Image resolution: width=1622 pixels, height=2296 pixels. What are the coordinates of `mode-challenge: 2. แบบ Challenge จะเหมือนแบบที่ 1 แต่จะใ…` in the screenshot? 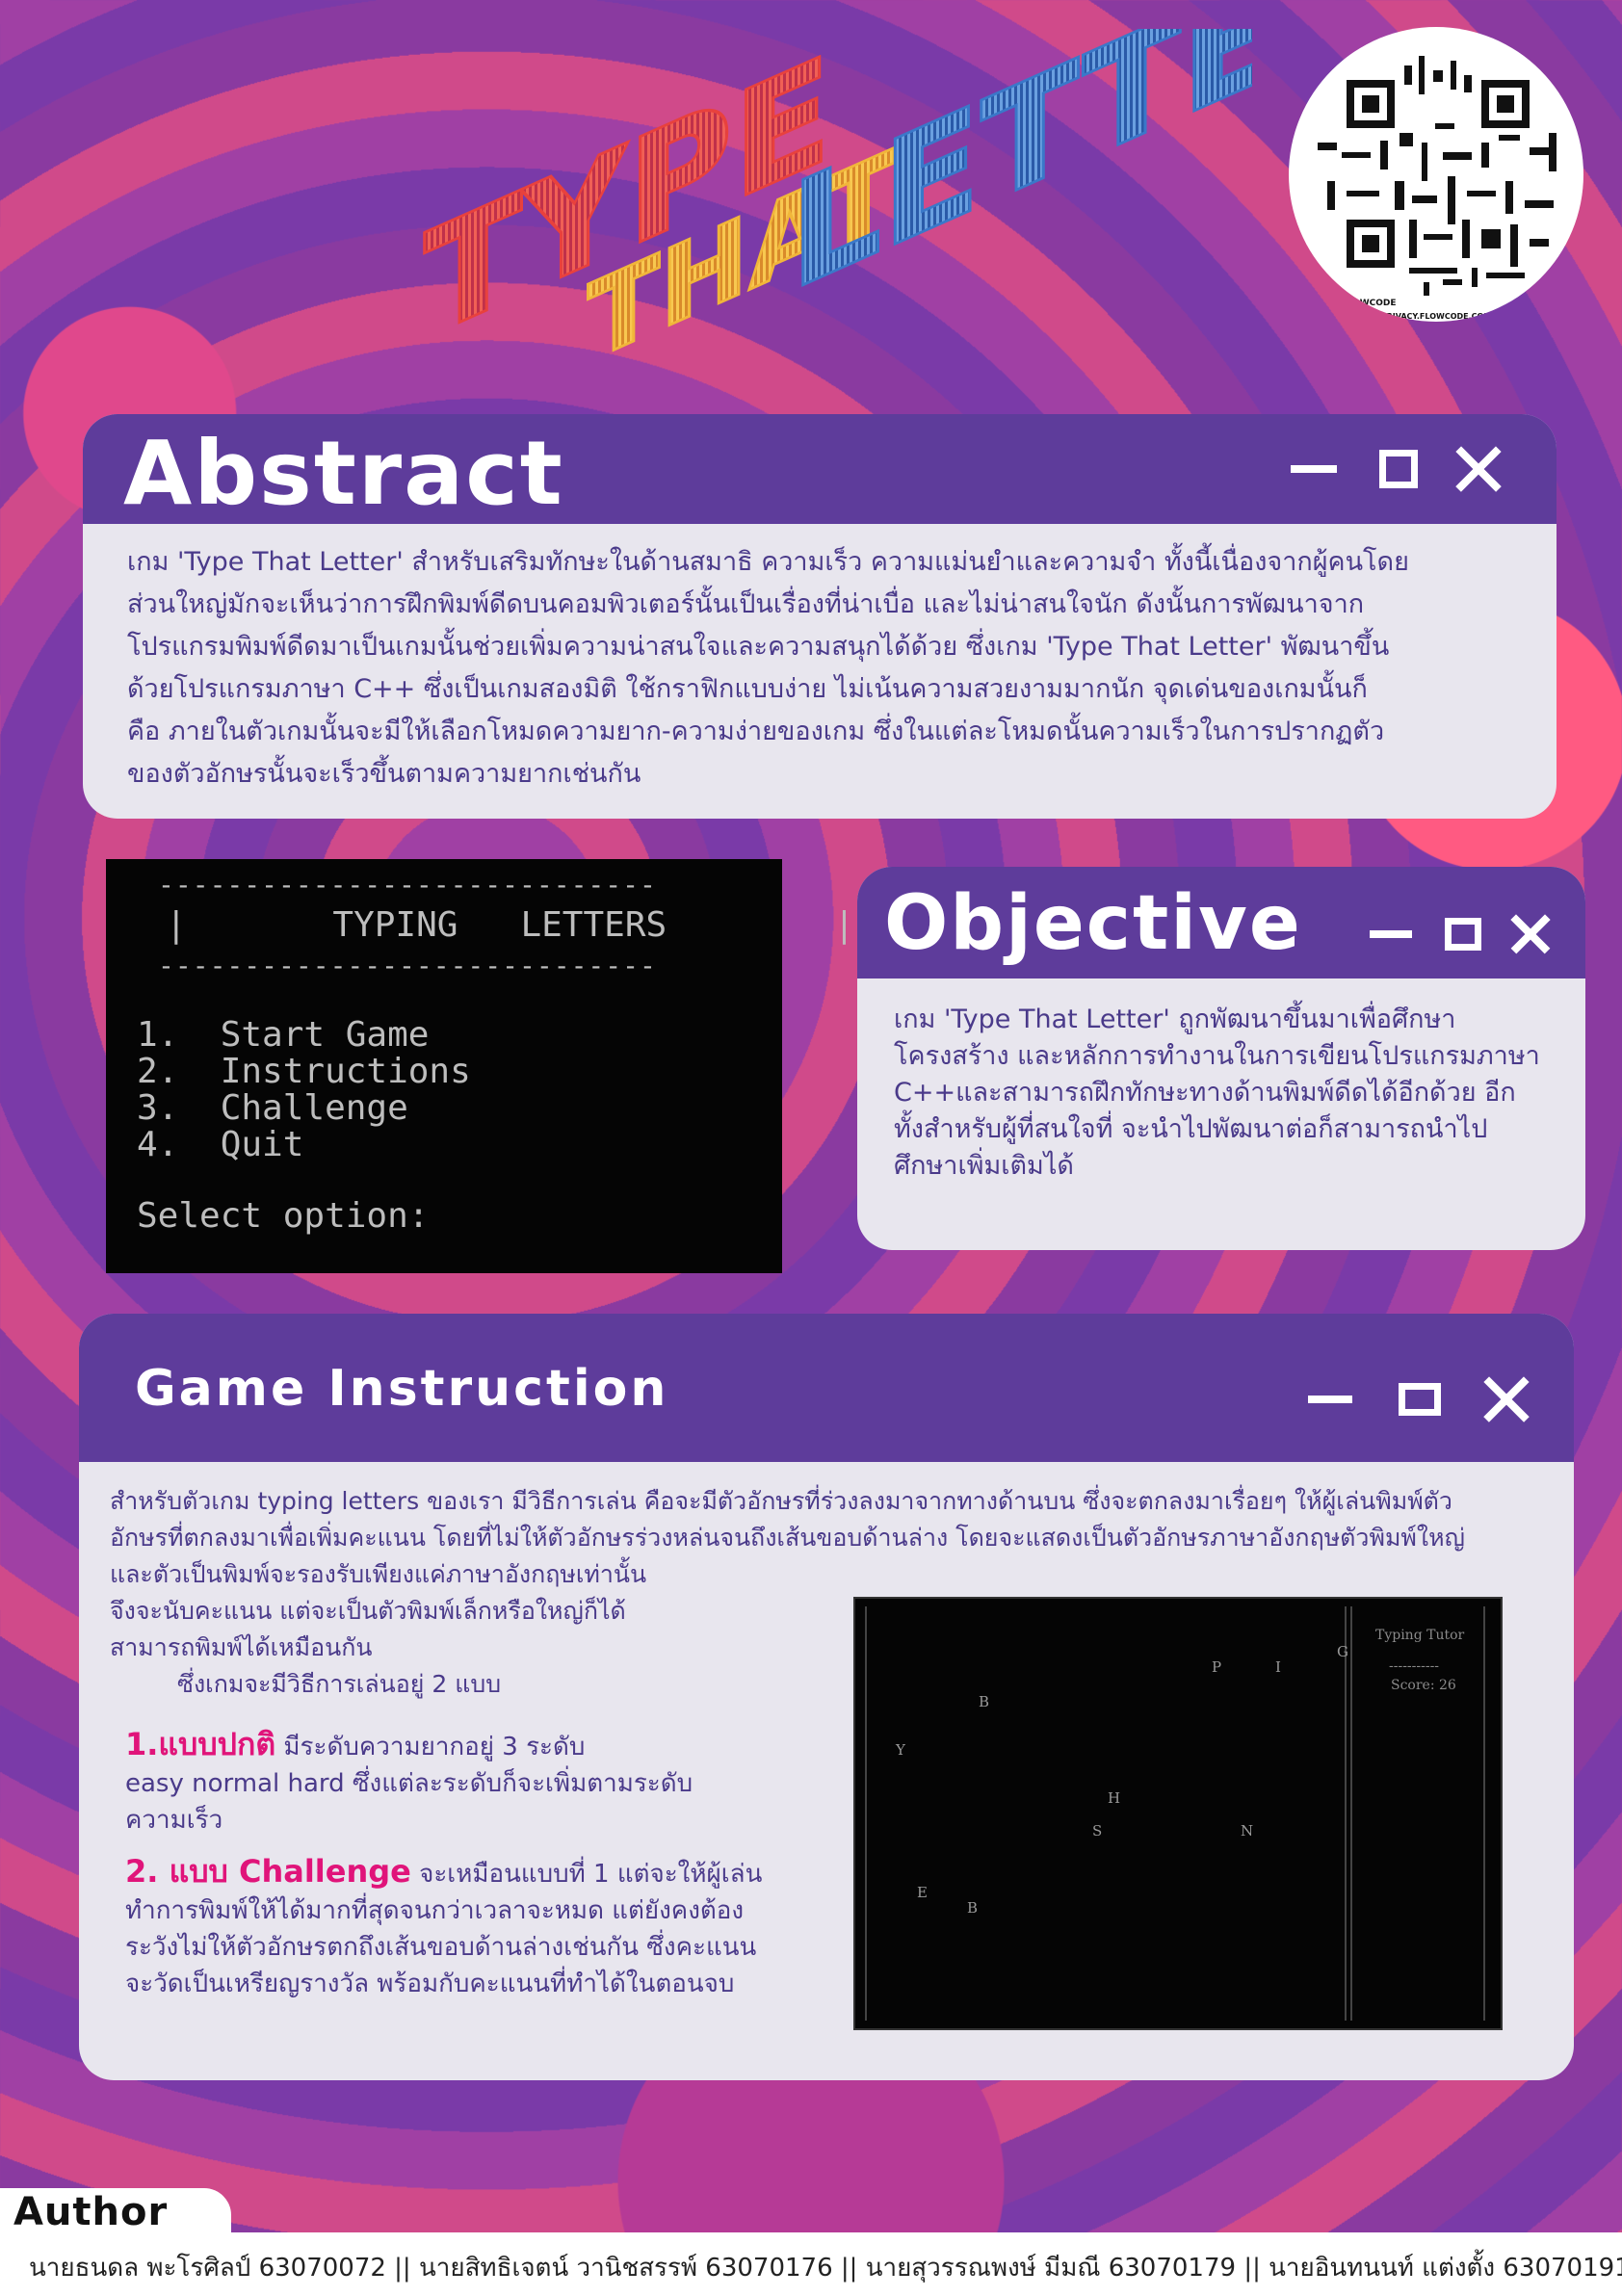 It's located at (472, 1927).